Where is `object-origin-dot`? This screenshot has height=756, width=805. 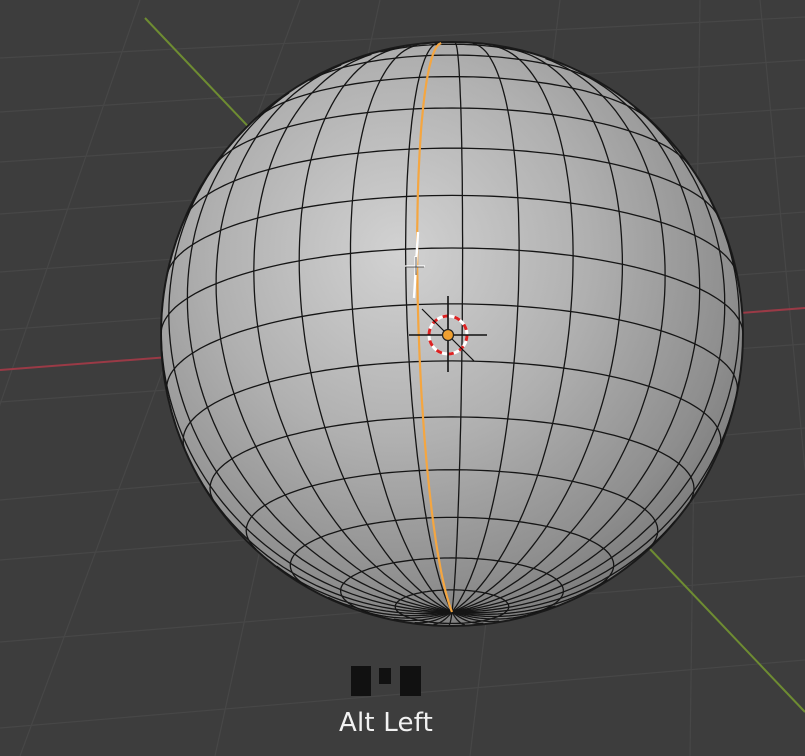
object-origin-dot is located at coordinates (448, 335).